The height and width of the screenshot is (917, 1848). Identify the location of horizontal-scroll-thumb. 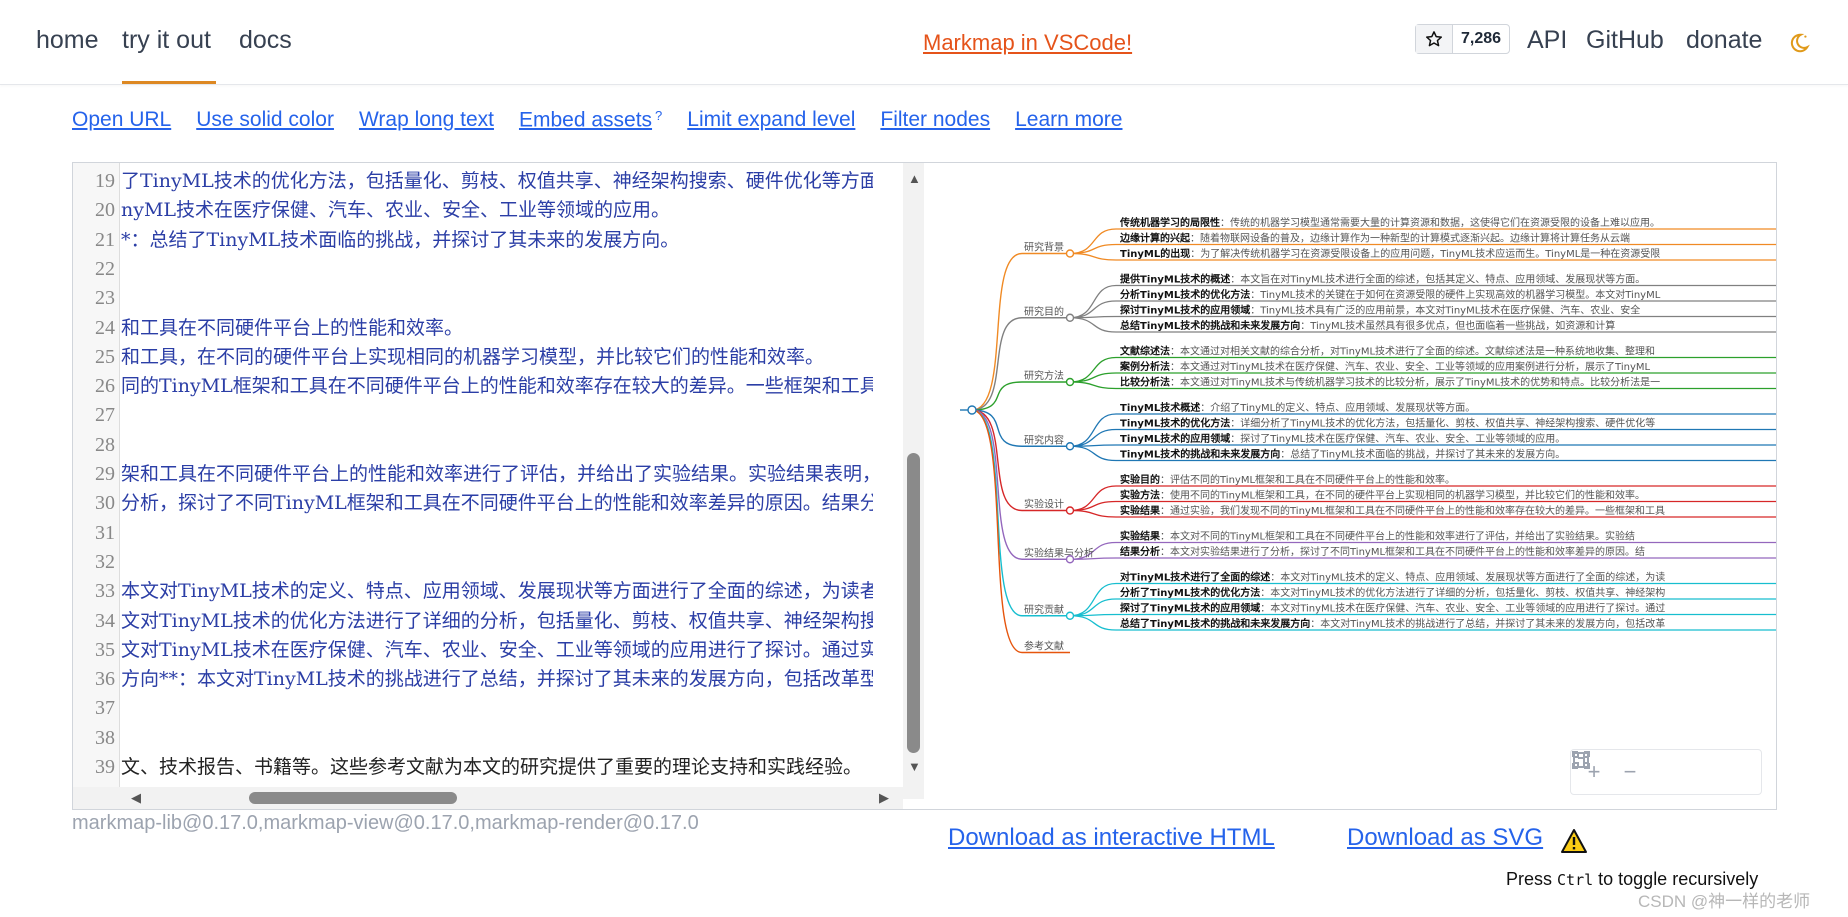
(353, 798).